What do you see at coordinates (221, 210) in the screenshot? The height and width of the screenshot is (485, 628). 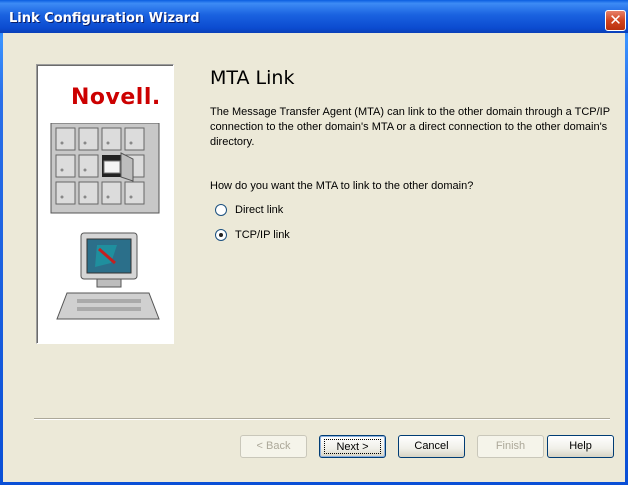 I see `radio-indicator` at bounding box center [221, 210].